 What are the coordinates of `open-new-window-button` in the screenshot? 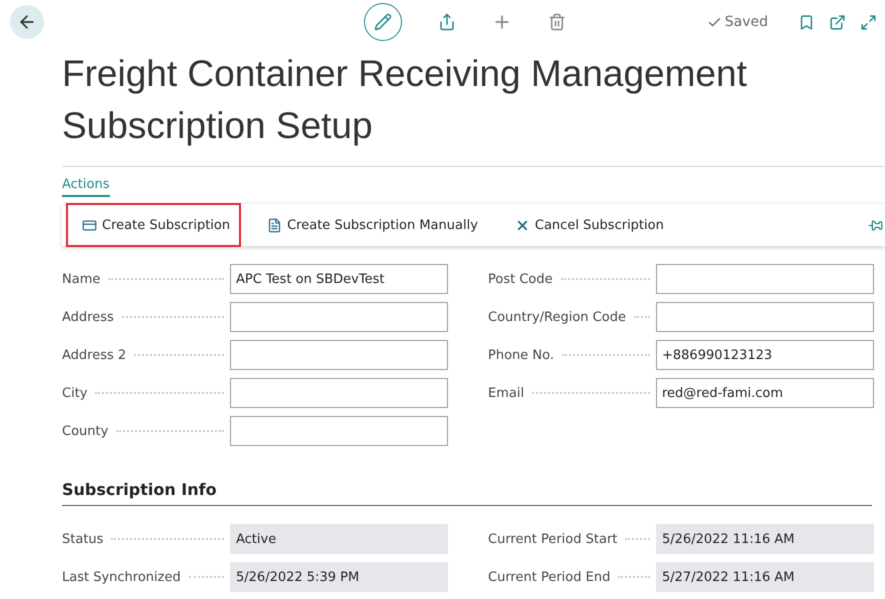 It's located at (837, 22).